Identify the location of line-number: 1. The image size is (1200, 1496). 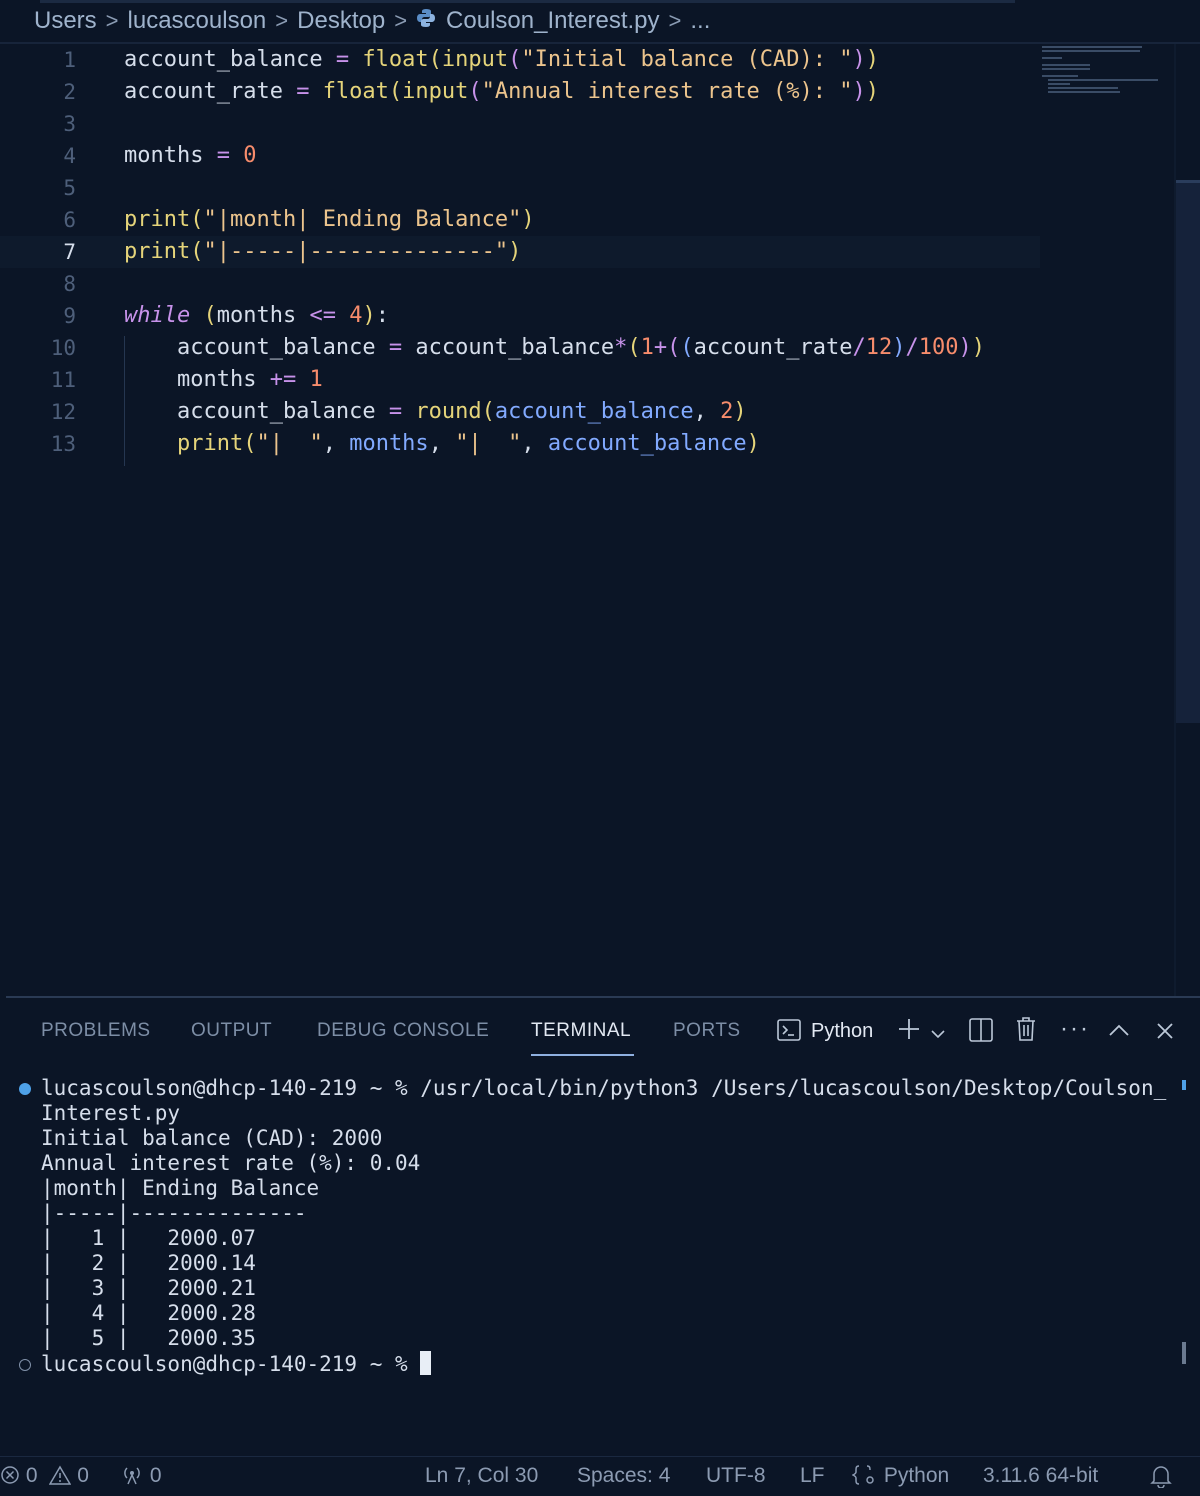
(69, 60).